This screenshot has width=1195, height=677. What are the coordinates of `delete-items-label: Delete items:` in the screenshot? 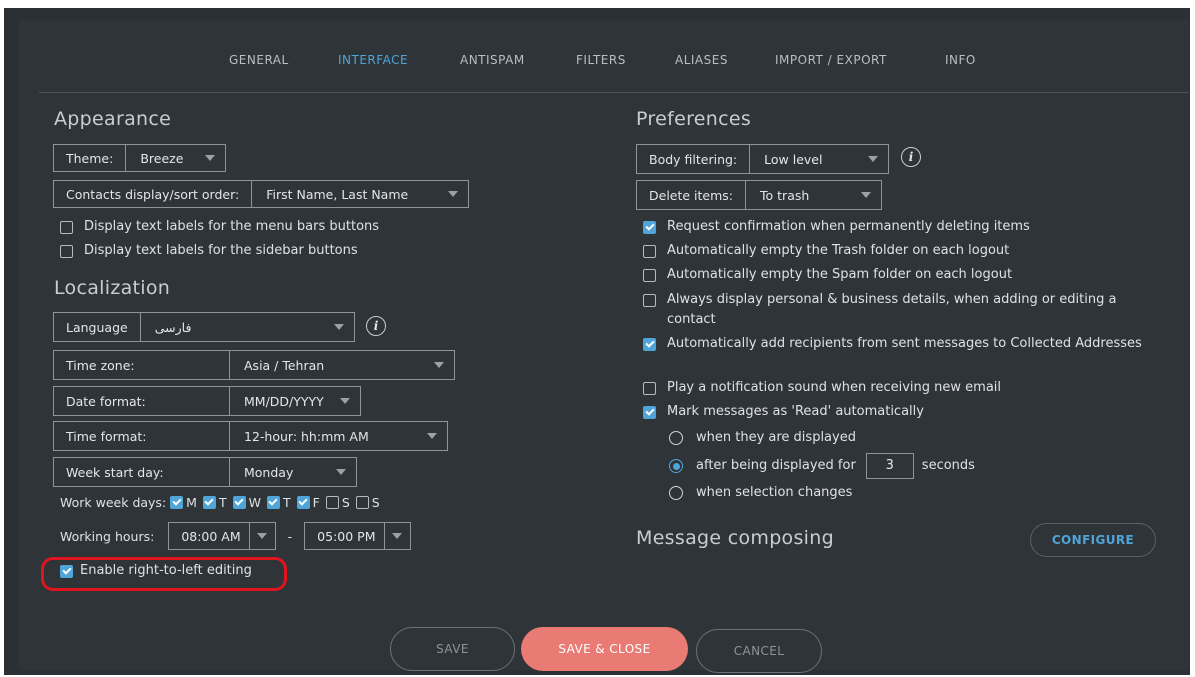 It's located at (692, 195).